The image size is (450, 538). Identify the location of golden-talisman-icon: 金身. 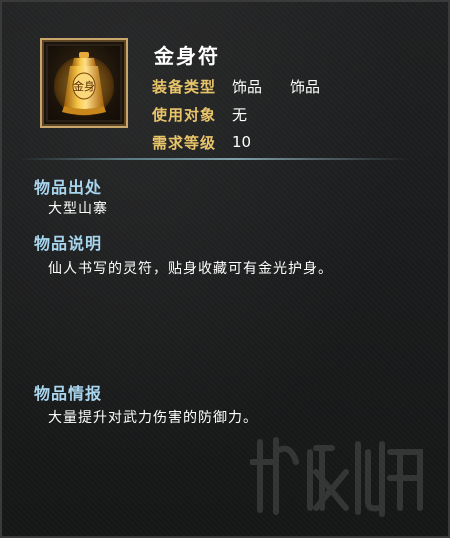
(84, 83).